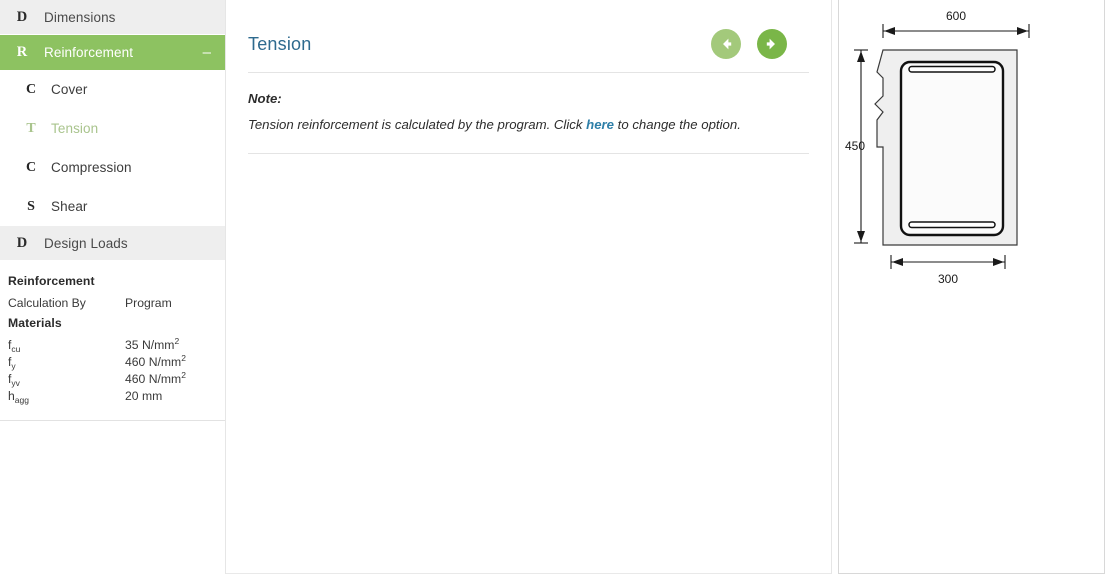 The width and height of the screenshot is (1105, 574). What do you see at coordinates (112, 206) in the screenshot?
I see `sidebar-item-shear: S Shear` at bounding box center [112, 206].